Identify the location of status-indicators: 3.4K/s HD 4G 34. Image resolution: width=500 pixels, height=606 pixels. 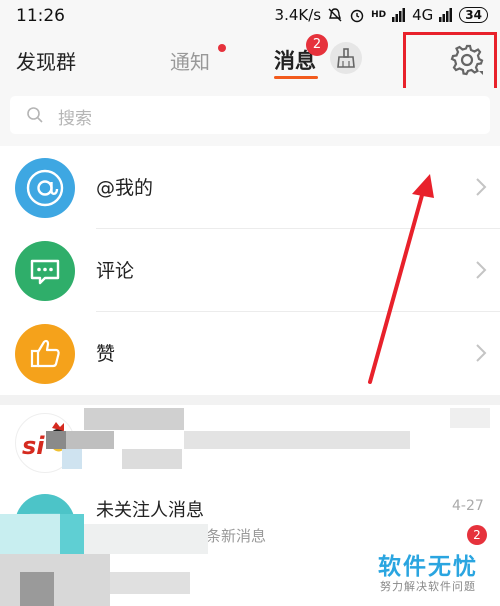
(381, 15).